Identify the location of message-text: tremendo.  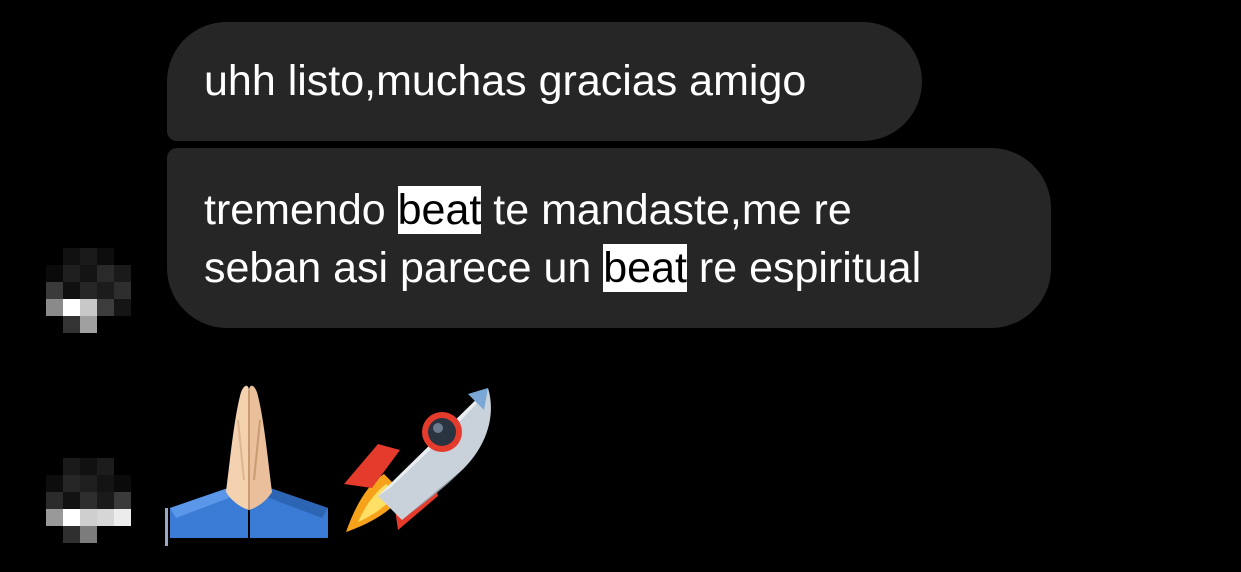
(301, 210).